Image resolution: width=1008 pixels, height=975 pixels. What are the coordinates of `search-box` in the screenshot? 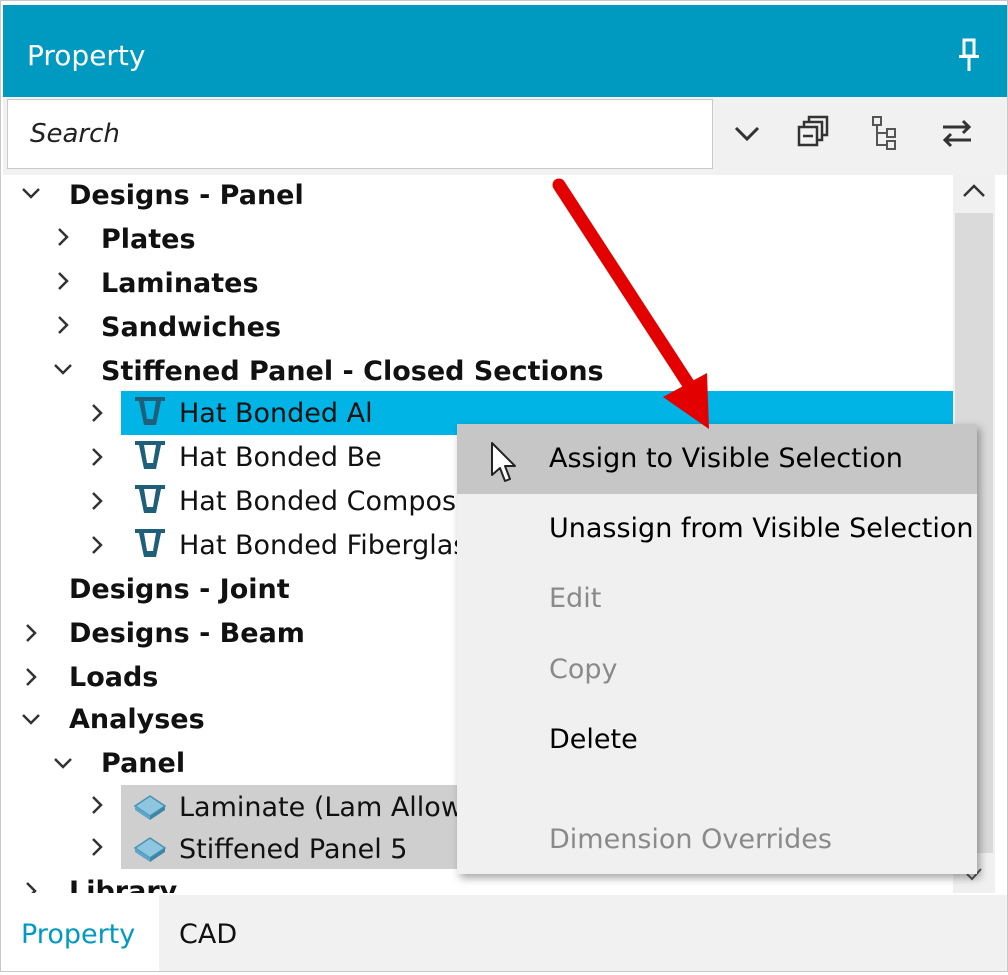 It's located at (360, 134).